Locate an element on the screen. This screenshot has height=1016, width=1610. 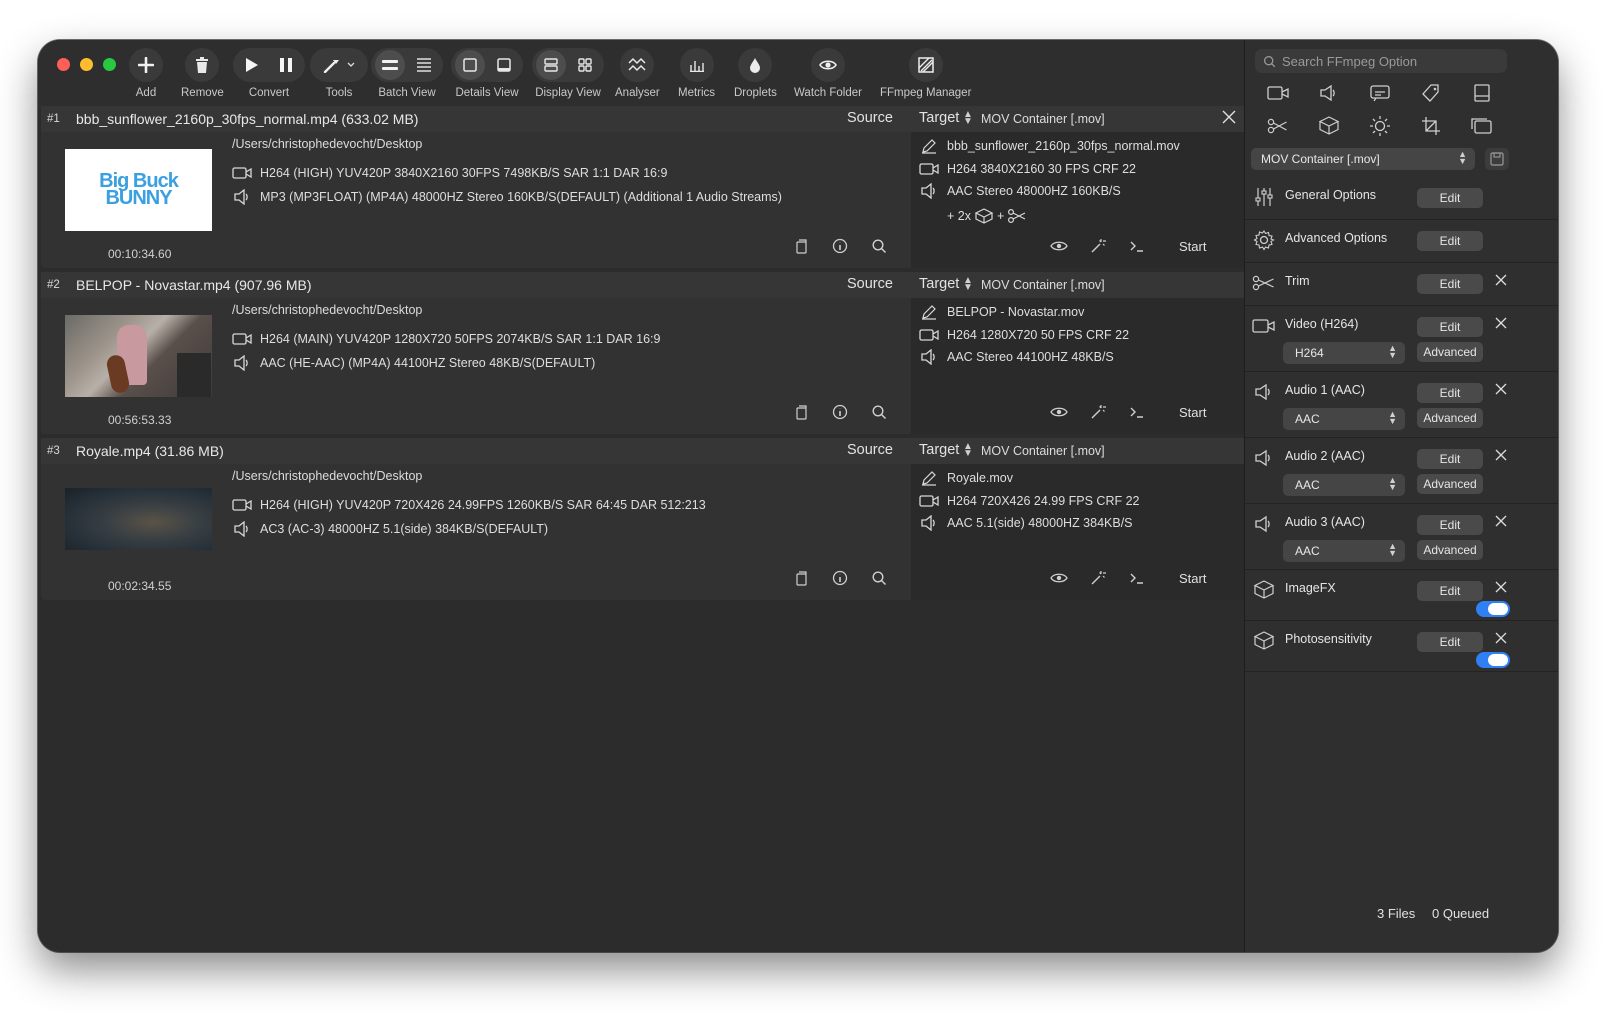
video-camera-icon is located at coordinates (1278, 93).